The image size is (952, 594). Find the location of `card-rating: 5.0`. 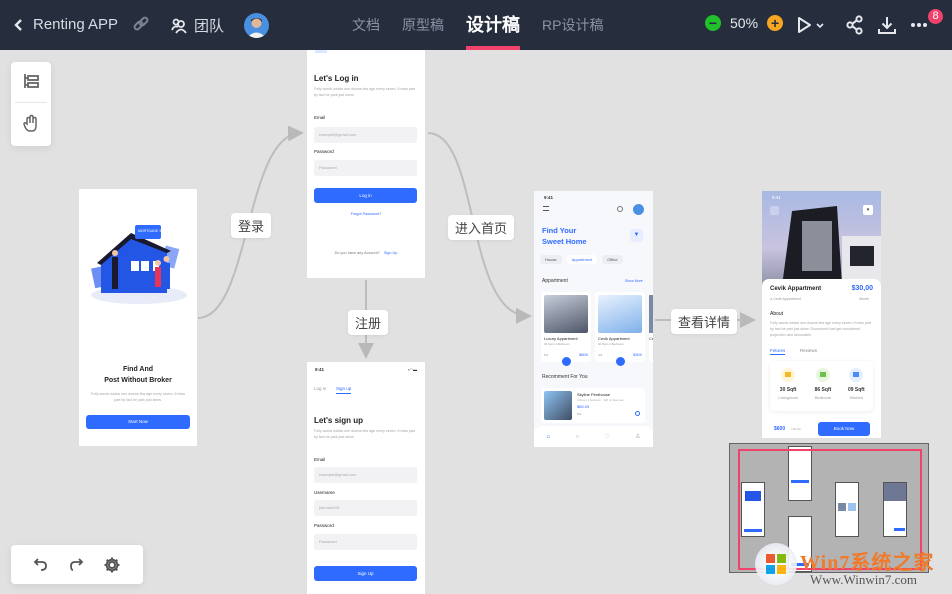

card-rating: 5.0 is located at coordinates (546, 355).